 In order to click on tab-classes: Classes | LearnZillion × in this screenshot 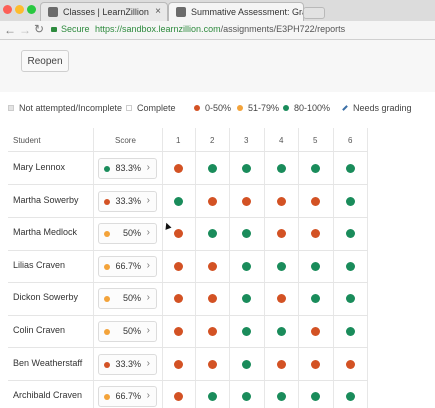, I will do `click(104, 11)`.